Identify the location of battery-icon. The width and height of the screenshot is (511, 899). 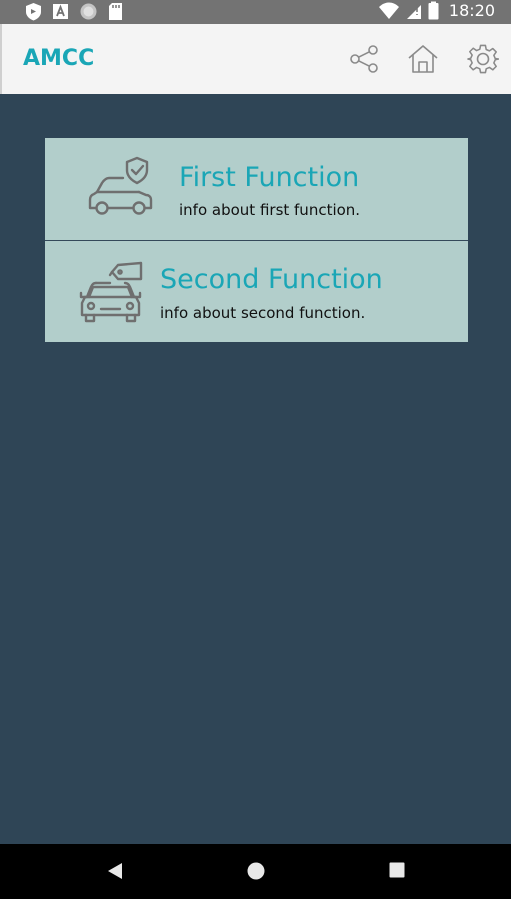
(433, 10).